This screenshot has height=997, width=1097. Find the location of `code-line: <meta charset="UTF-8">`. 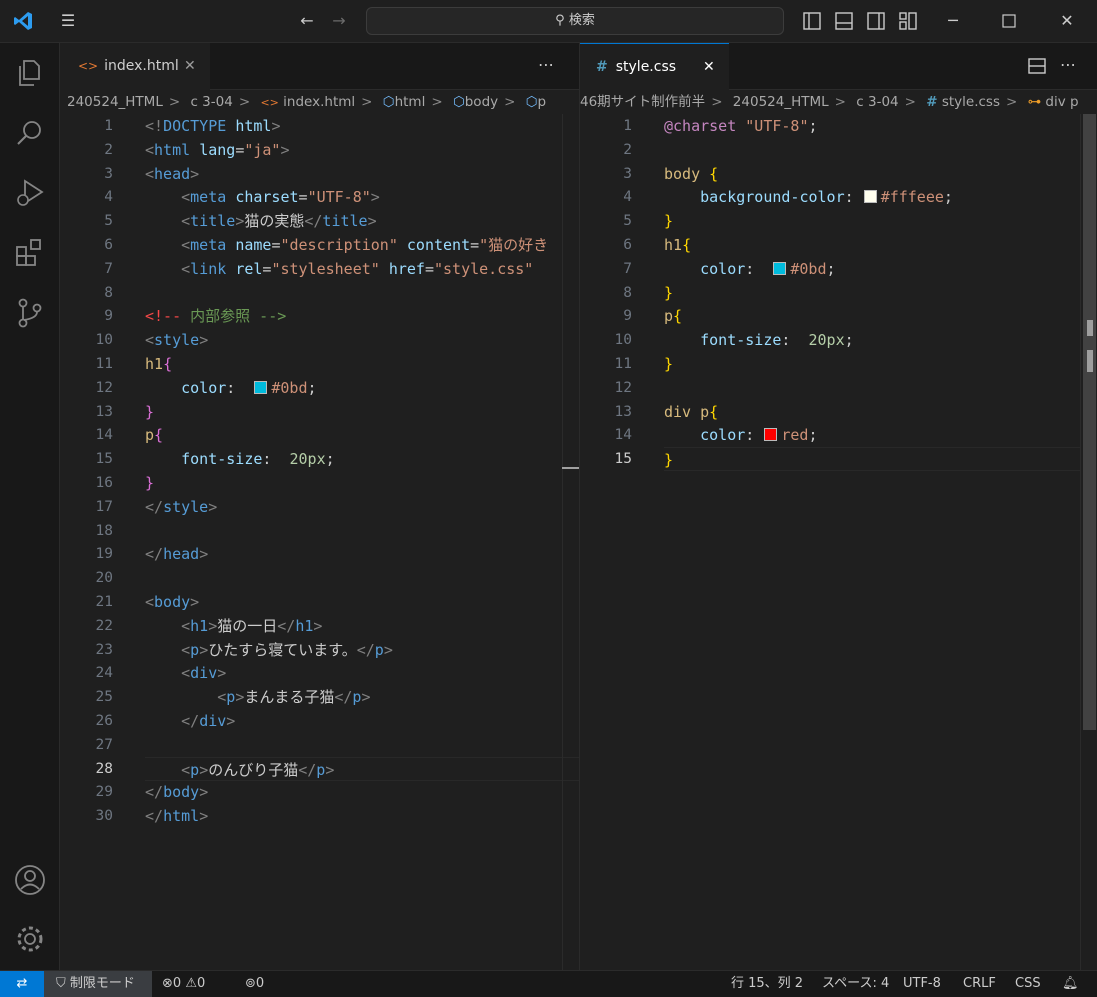

code-line: <meta charset="UTF-8"> is located at coordinates (362, 197).